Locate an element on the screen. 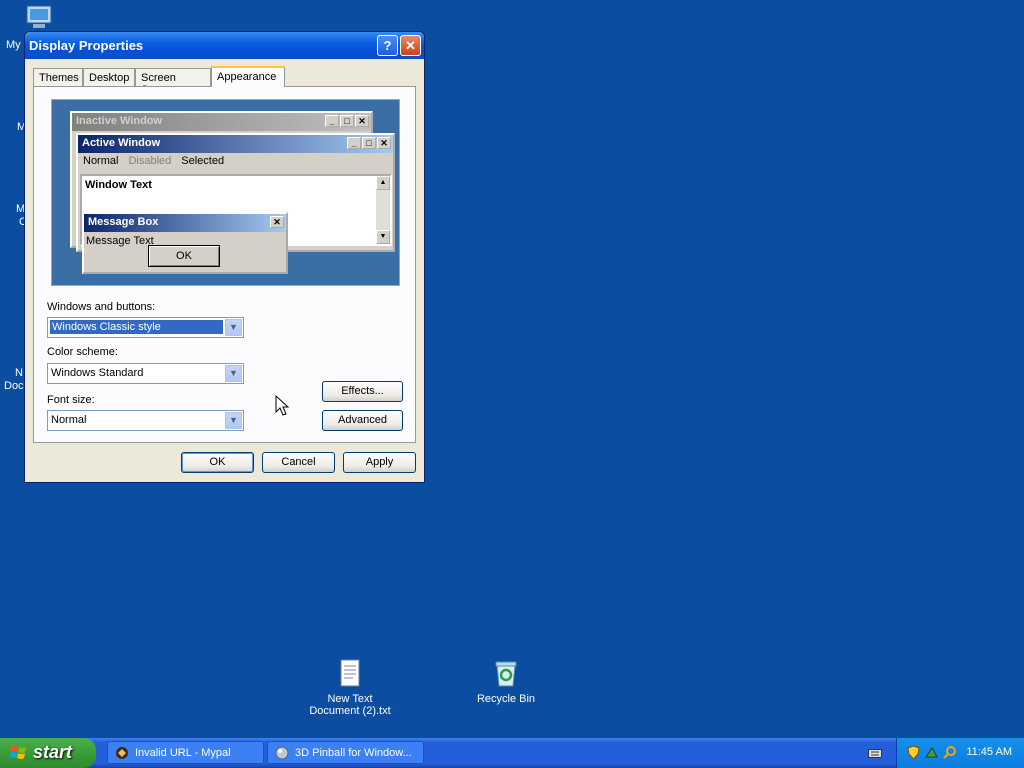 The width and height of the screenshot is (1024, 768). taskbar-item-label: Invalid URL - Mypal is located at coordinates (183, 753).